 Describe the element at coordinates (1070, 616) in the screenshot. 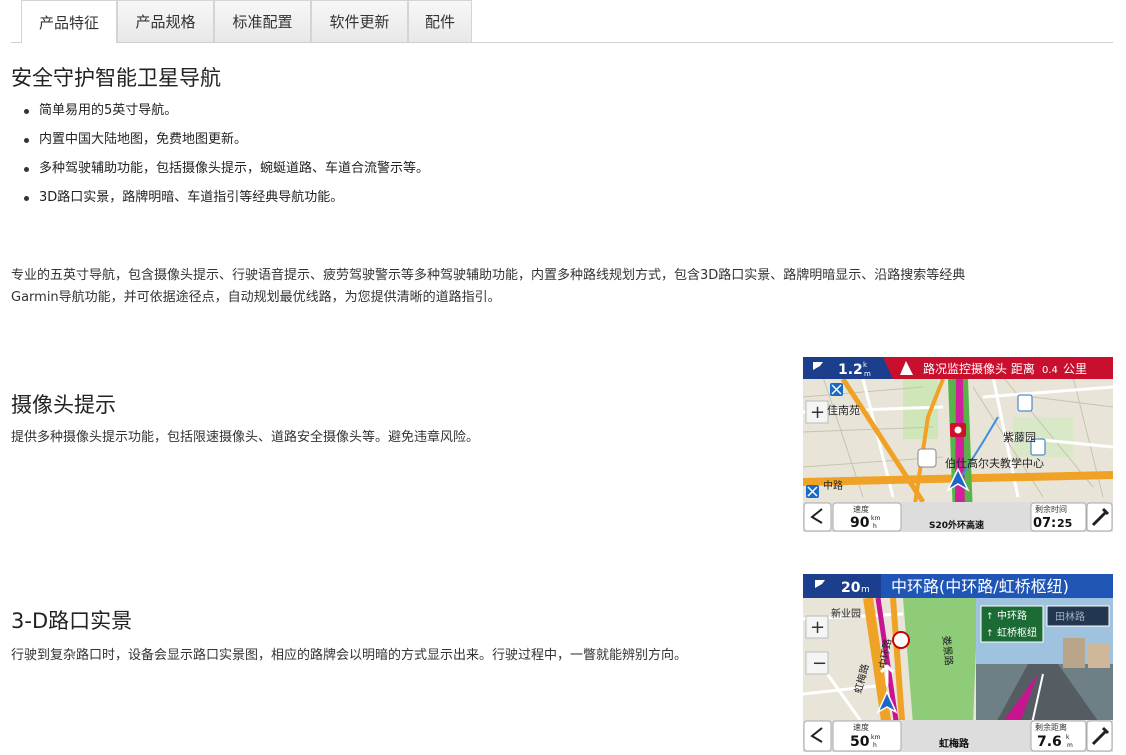

I see `svg-text: 田林路` at that location.